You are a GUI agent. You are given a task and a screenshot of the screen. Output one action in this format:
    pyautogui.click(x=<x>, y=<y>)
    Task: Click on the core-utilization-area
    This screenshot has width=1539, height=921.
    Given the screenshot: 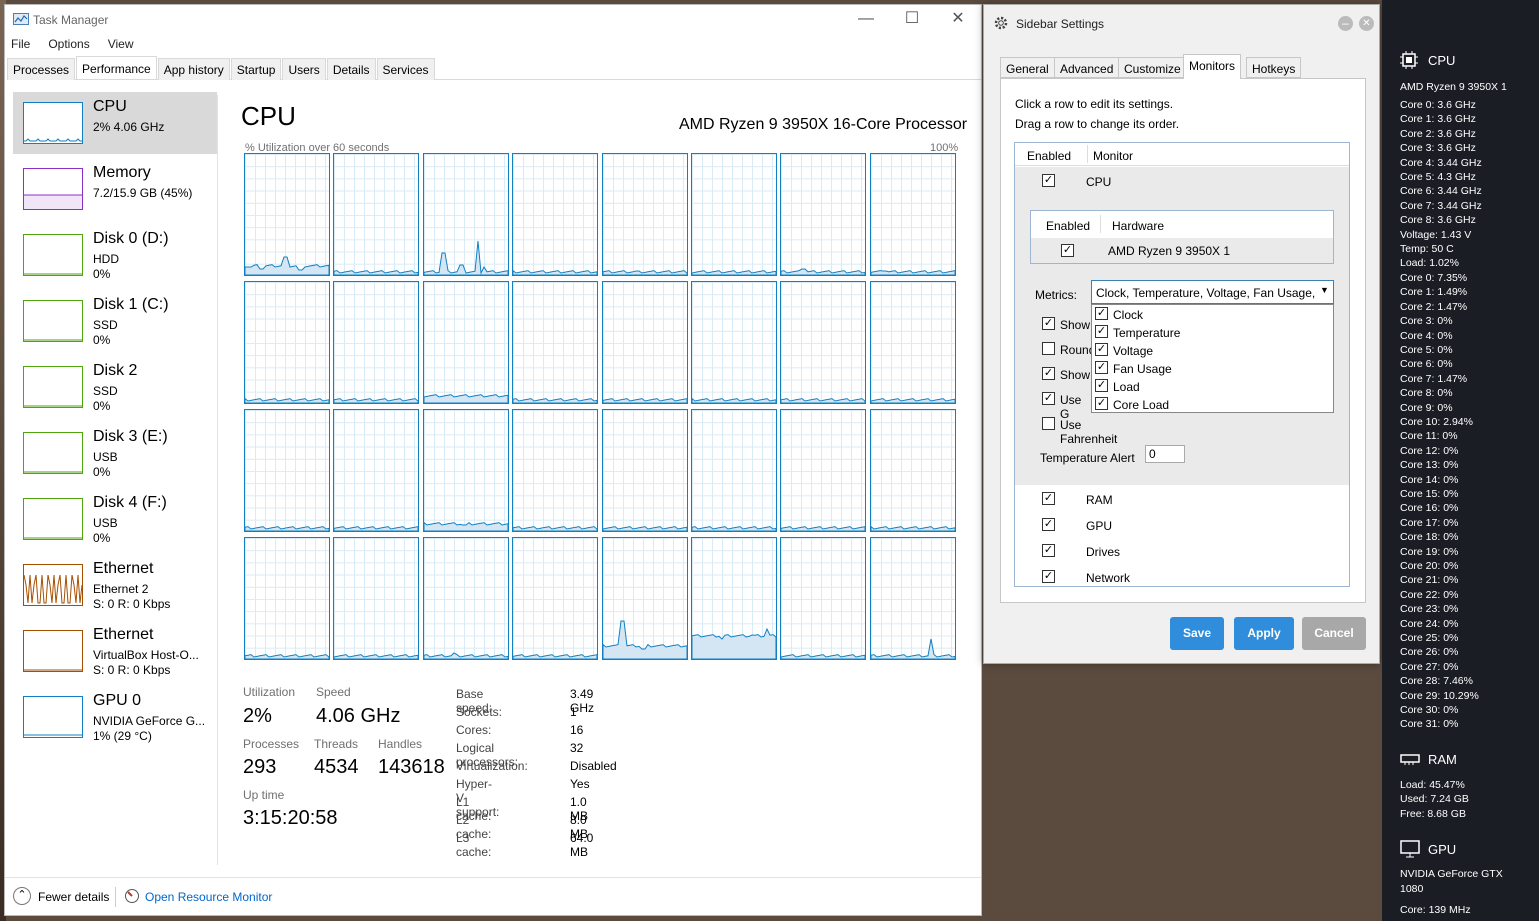 What is the action you would take?
    pyautogui.click(x=912, y=272)
    